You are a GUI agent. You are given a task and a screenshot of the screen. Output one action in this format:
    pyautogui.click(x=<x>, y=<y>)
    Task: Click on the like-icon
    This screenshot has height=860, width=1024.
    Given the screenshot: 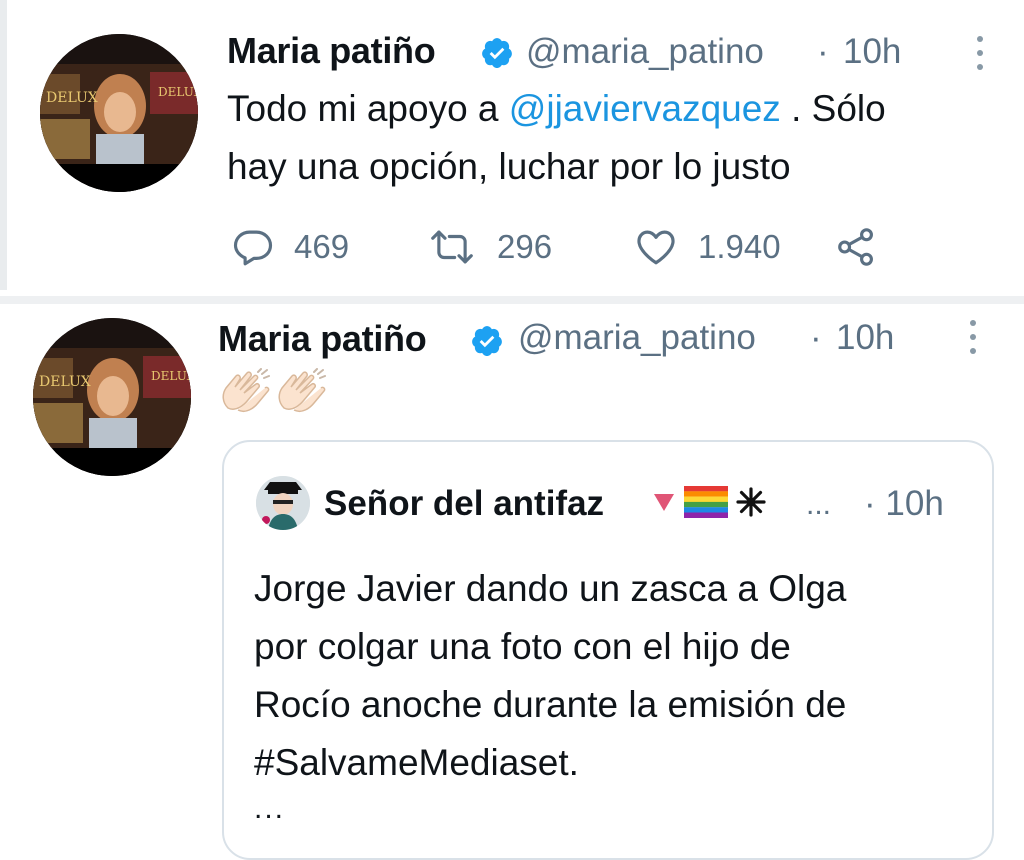 What is the action you would take?
    pyautogui.click(x=656, y=247)
    